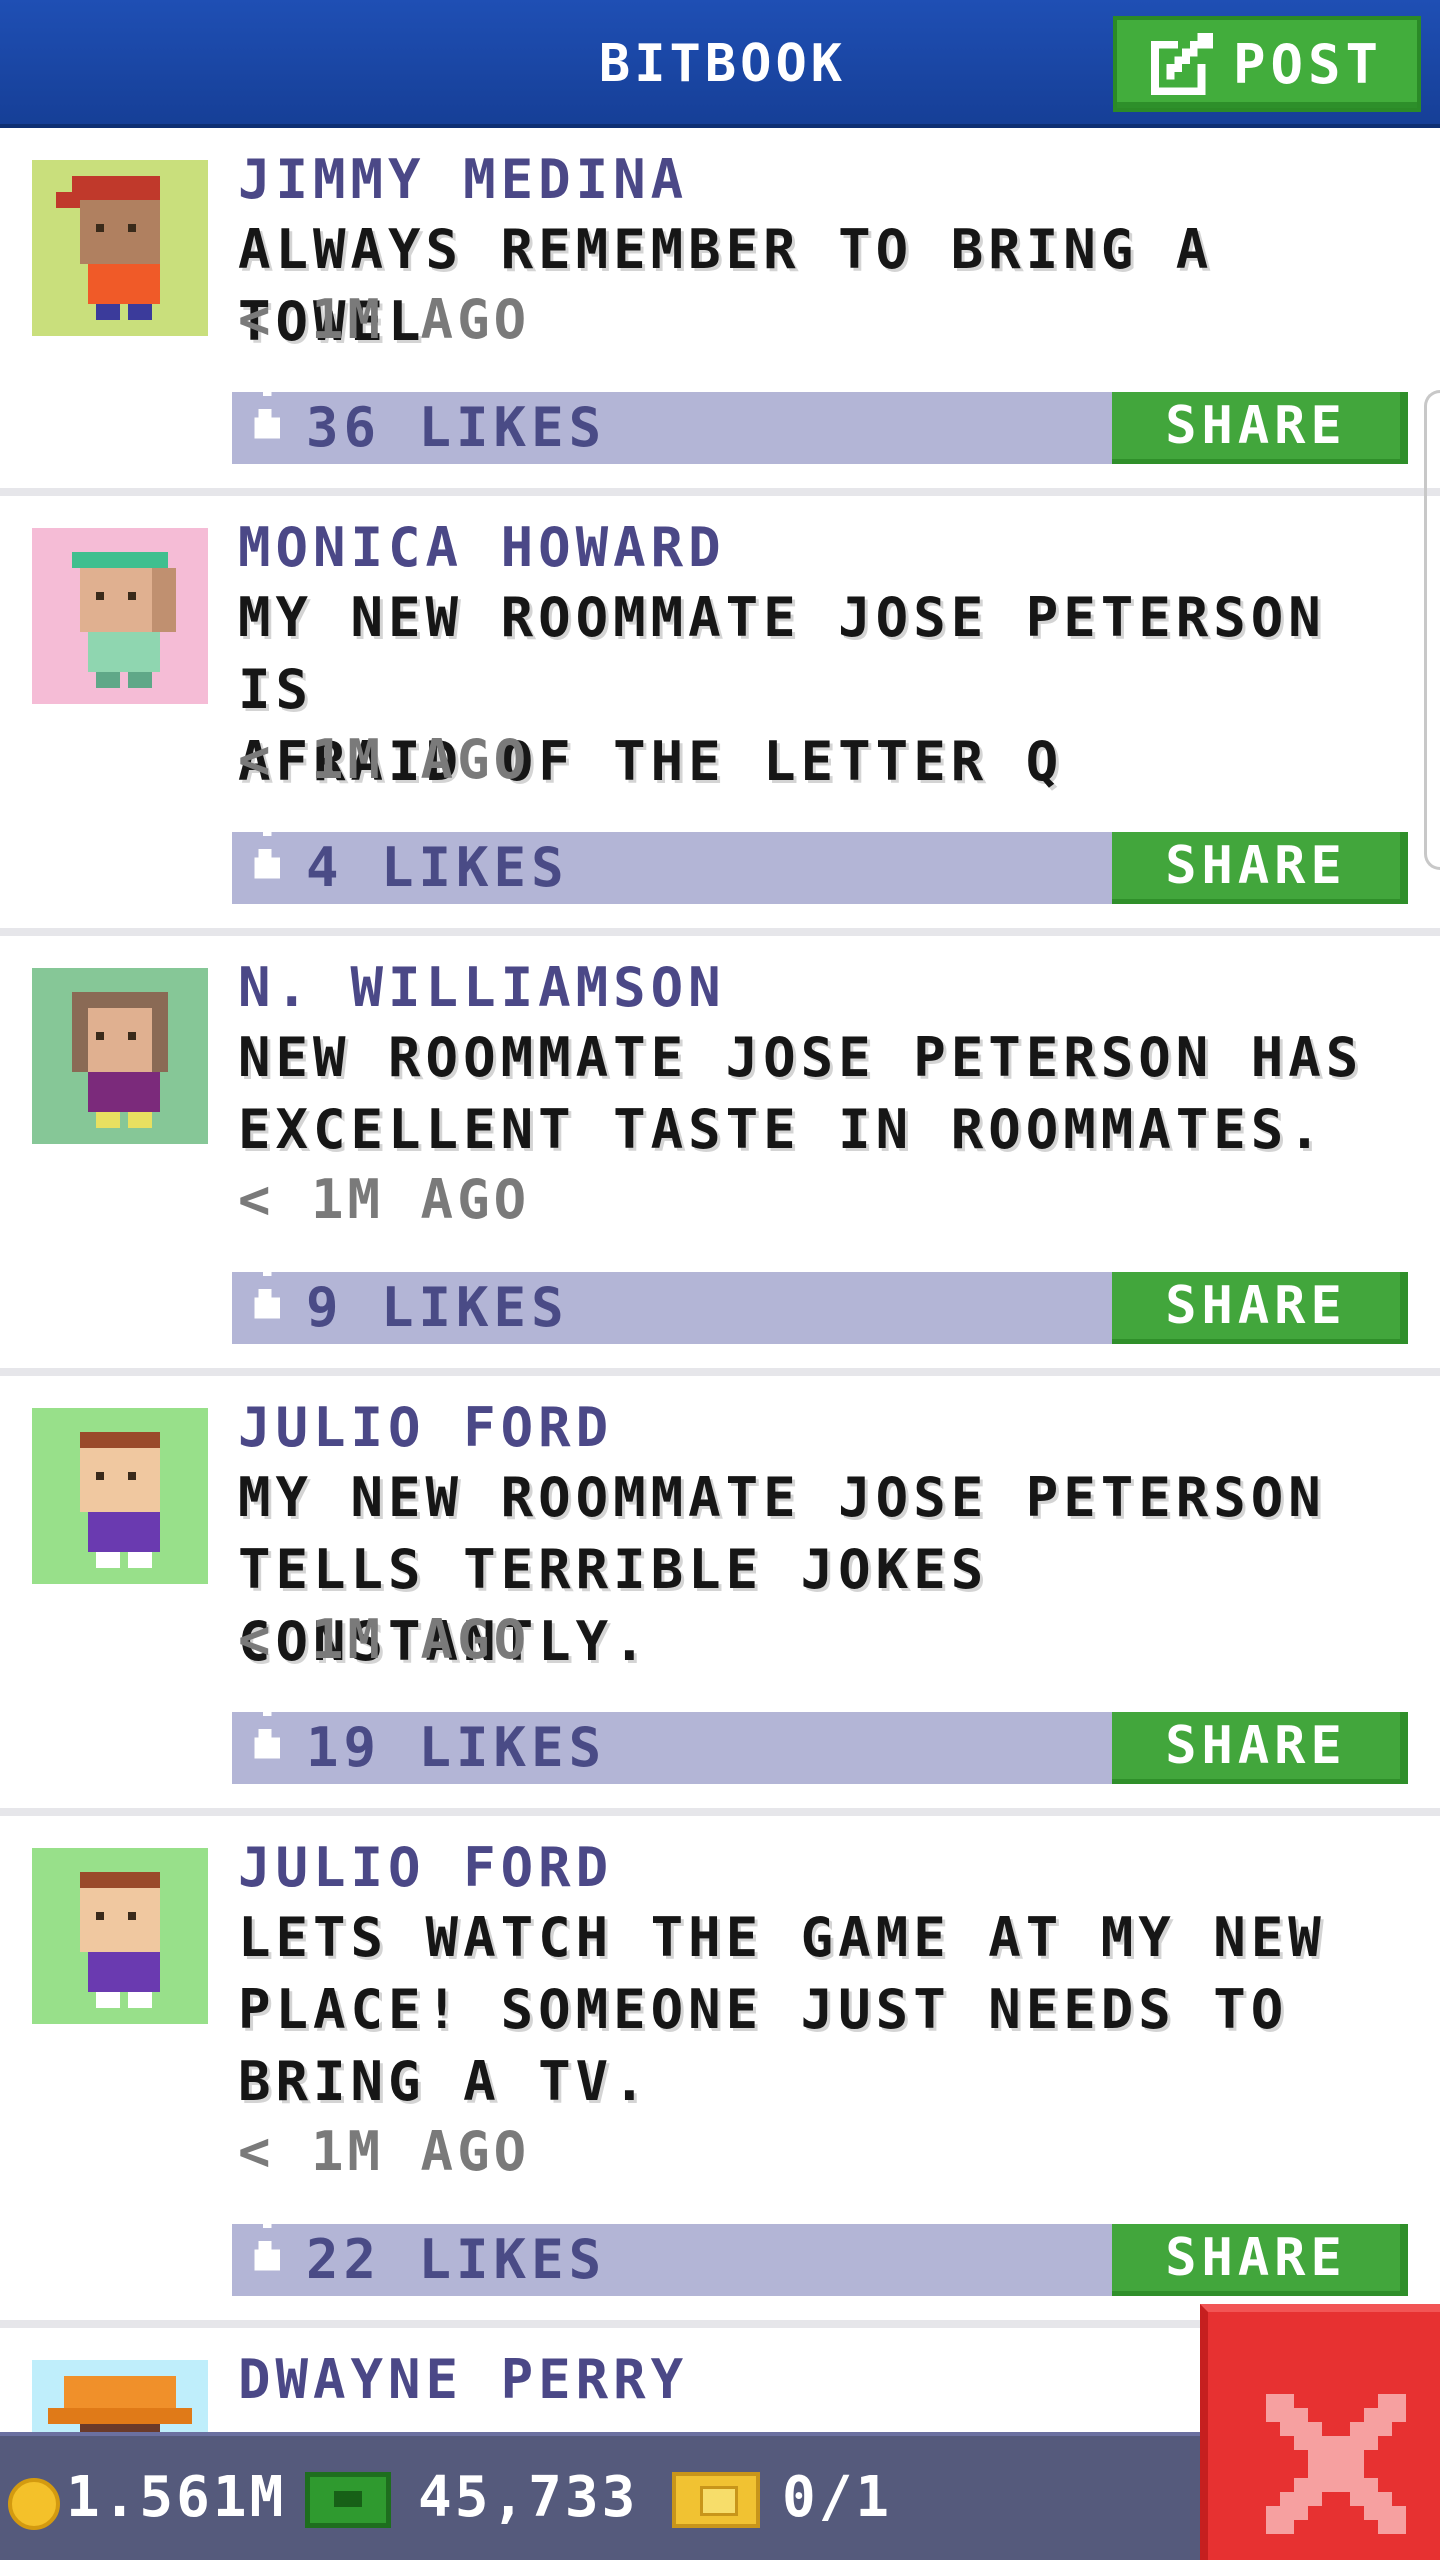  I want to click on cash-icon, so click(348, 2500).